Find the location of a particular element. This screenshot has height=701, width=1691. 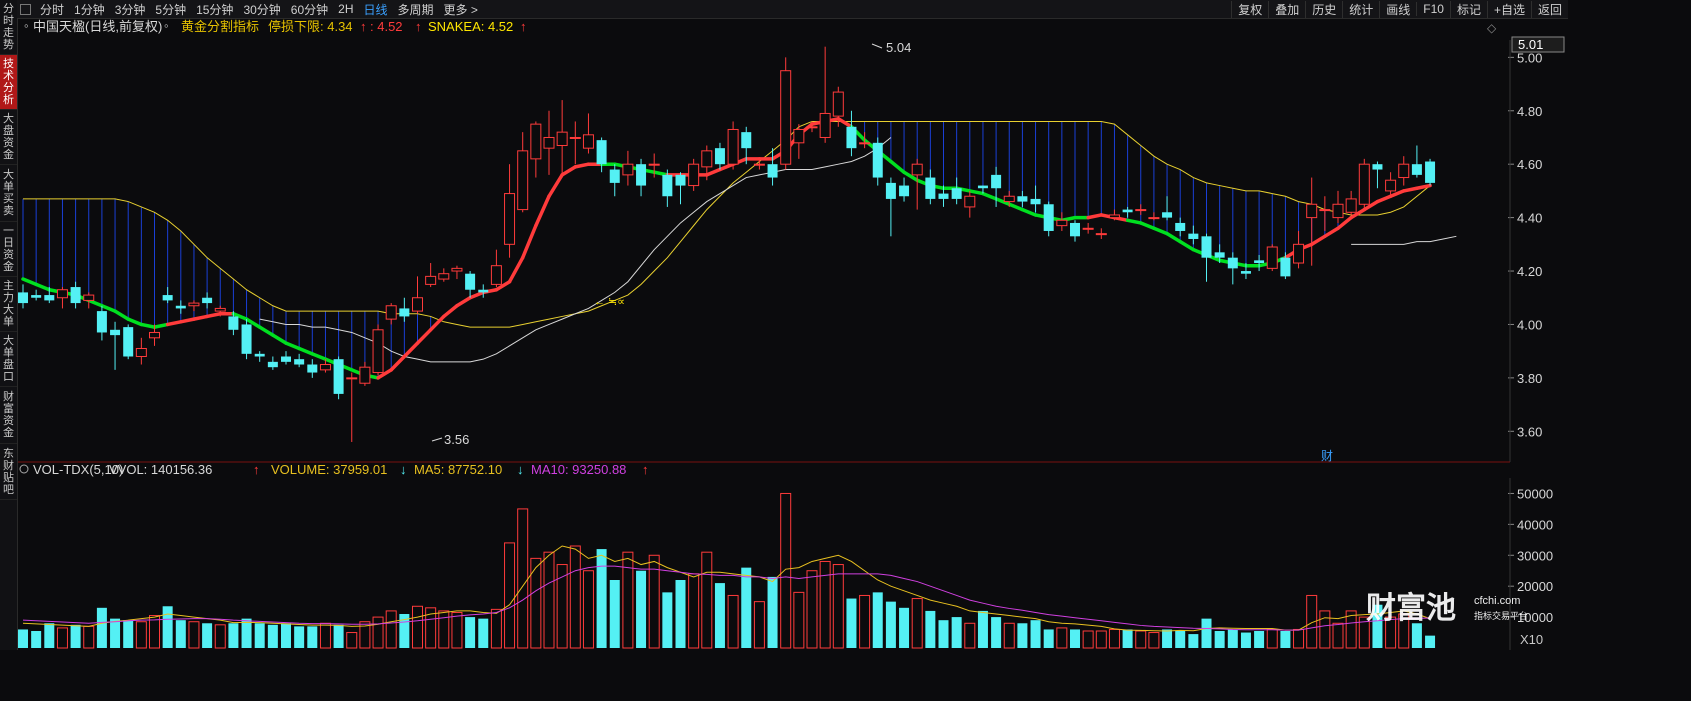

small-marker: ← ≒∝ is located at coordinates (609, 302).